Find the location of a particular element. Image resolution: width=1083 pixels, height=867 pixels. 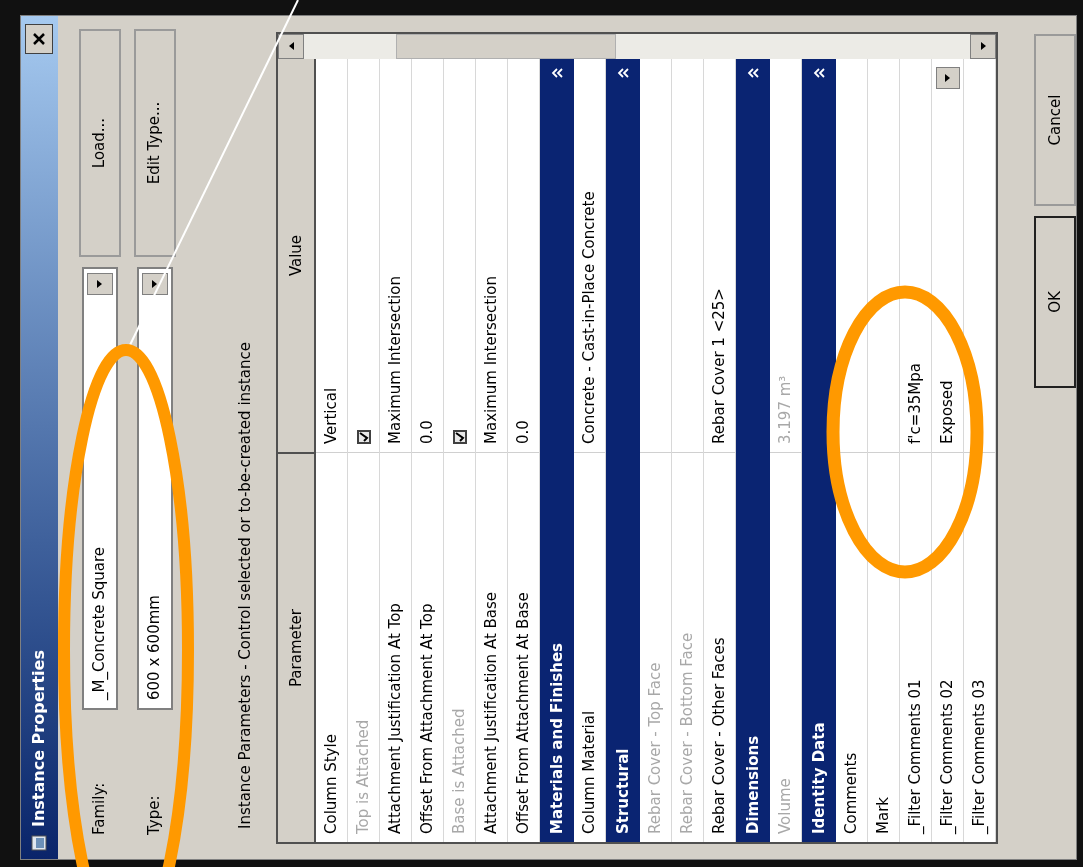

field-label: Family: is located at coordinates (99, 808).